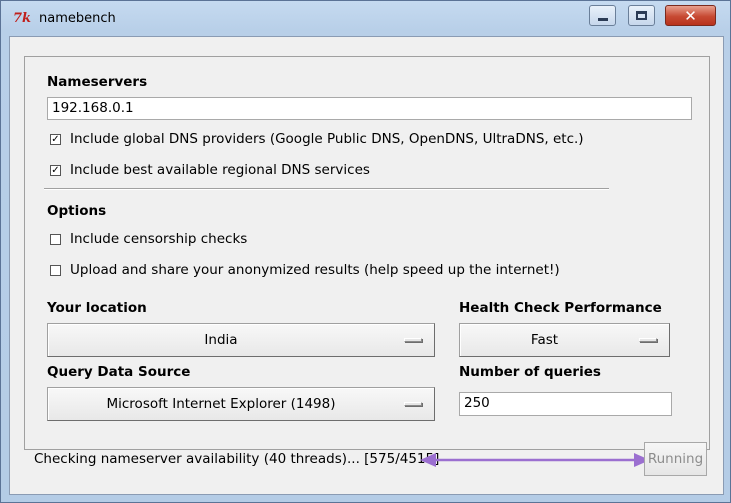 This screenshot has width=731, height=503. I want to click on running-button: Running, so click(675, 459).